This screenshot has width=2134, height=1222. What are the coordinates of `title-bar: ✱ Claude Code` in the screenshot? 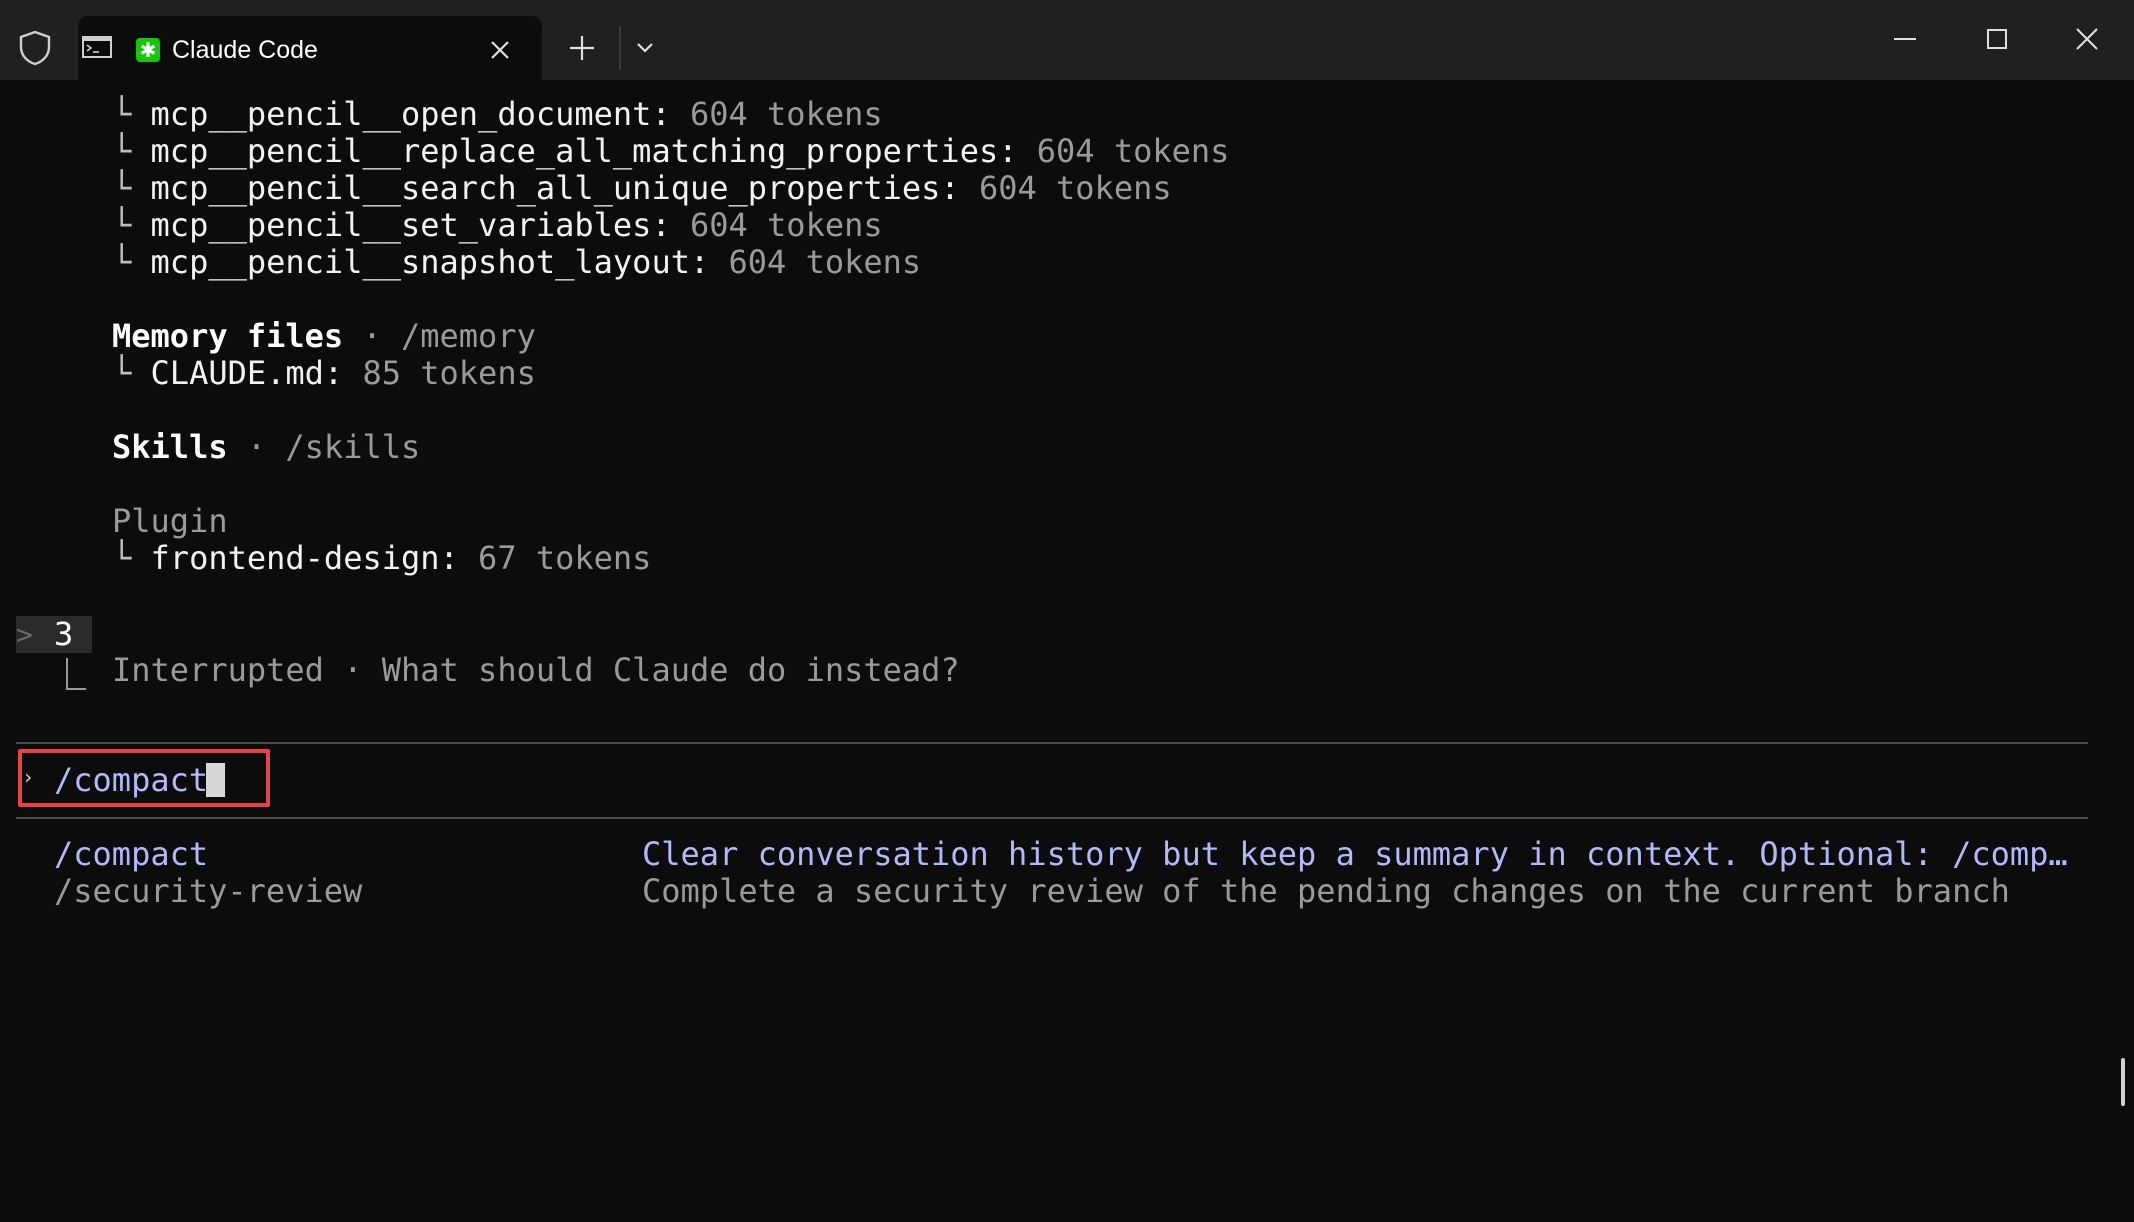 It's located at (1067, 40).